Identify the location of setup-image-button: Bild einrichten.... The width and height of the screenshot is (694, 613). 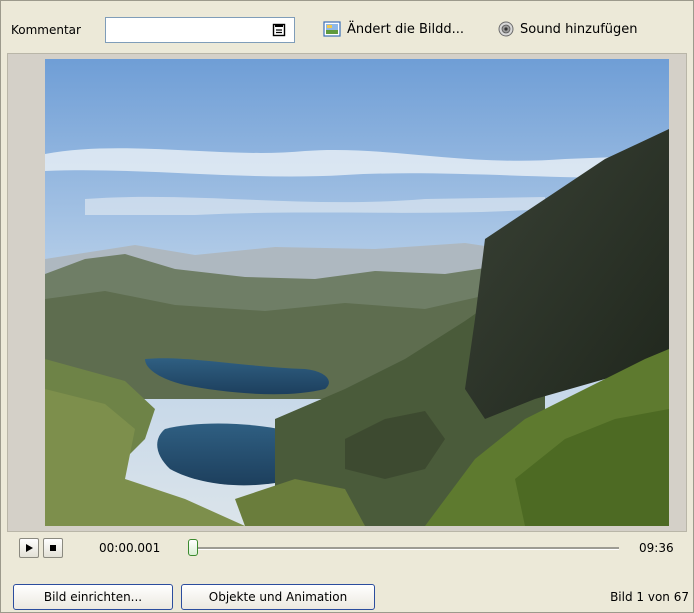
(93, 597).